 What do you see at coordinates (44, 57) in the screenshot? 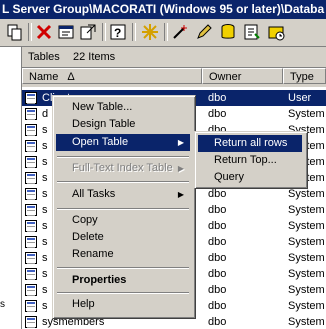
I see `tables-title: Tables` at bounding box center [44, 57].